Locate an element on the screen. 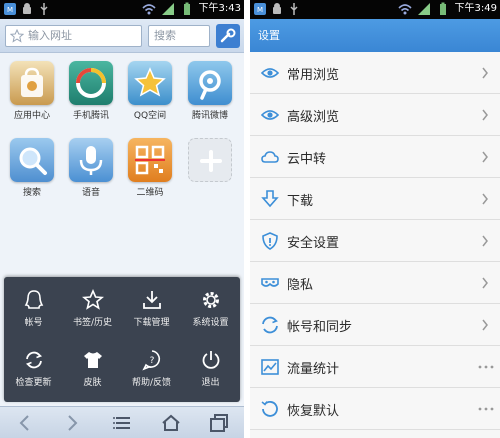 This screenshot has height=438, width=500. app-tile-3: 腾讯微博 is located at coordinates (210, 91).